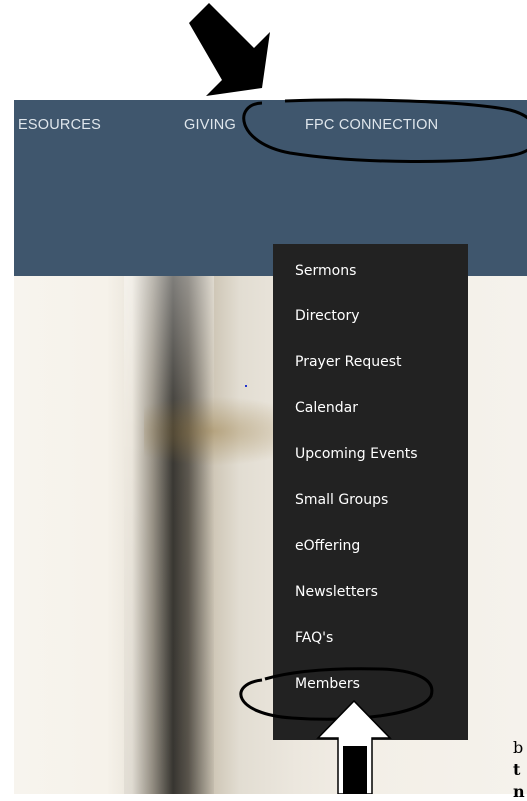 This screenshot has height=801, width=527. Describe the element at coordinates (384, 130) in the screenshot. I see `fpc-connection-highlight-ellipse` at that location.